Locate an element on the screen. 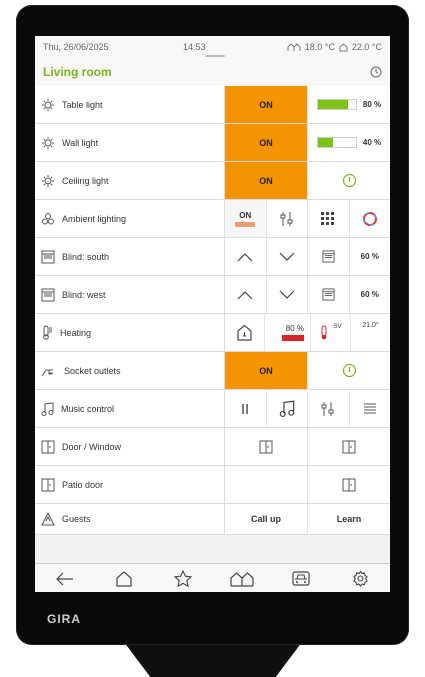 This screenshot has height=677, width=425. clock-icon is located at coordinates (376, 72).